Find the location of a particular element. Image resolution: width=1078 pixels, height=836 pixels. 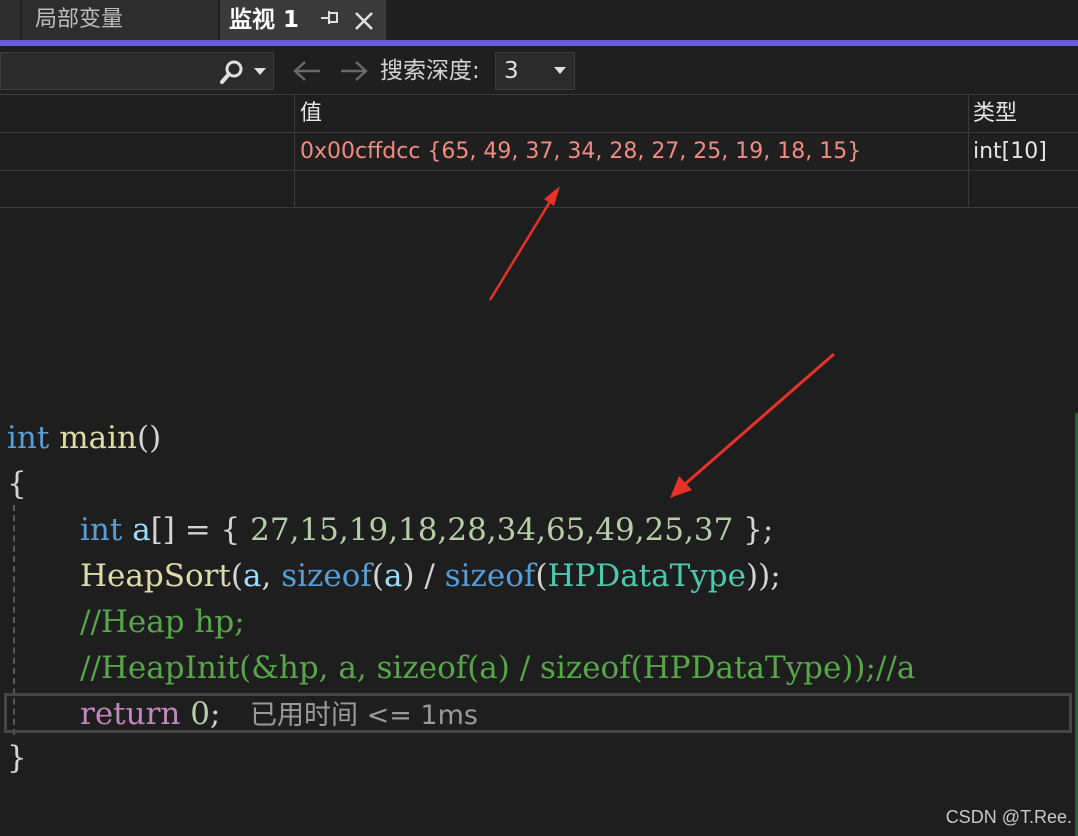

token-brace: { is located at coordinates (17, 484).